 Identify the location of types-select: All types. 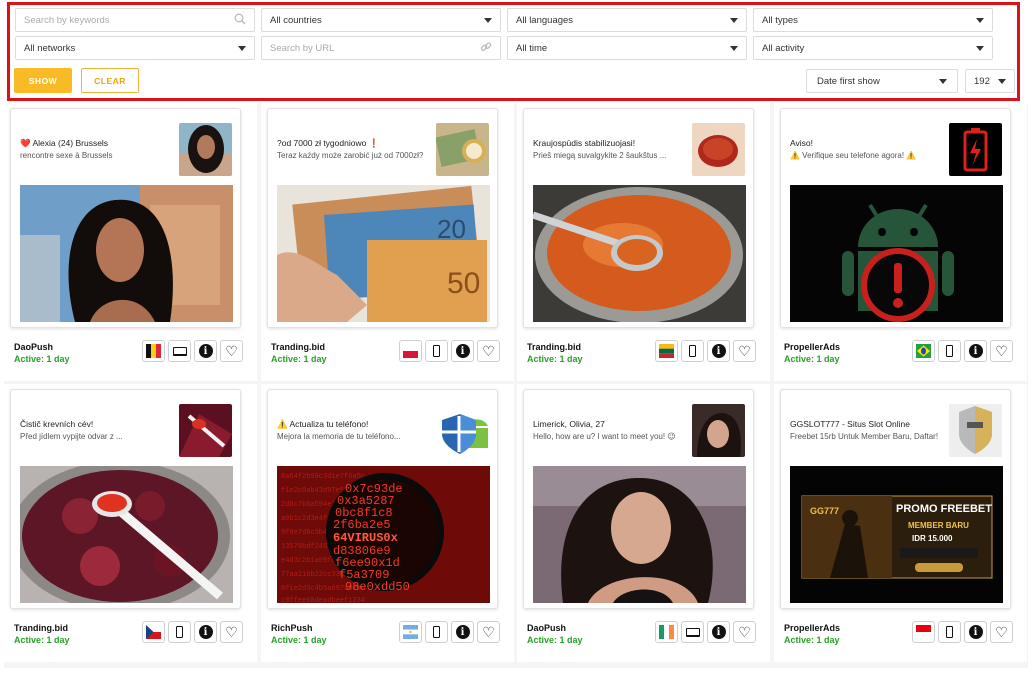
(873, 20).